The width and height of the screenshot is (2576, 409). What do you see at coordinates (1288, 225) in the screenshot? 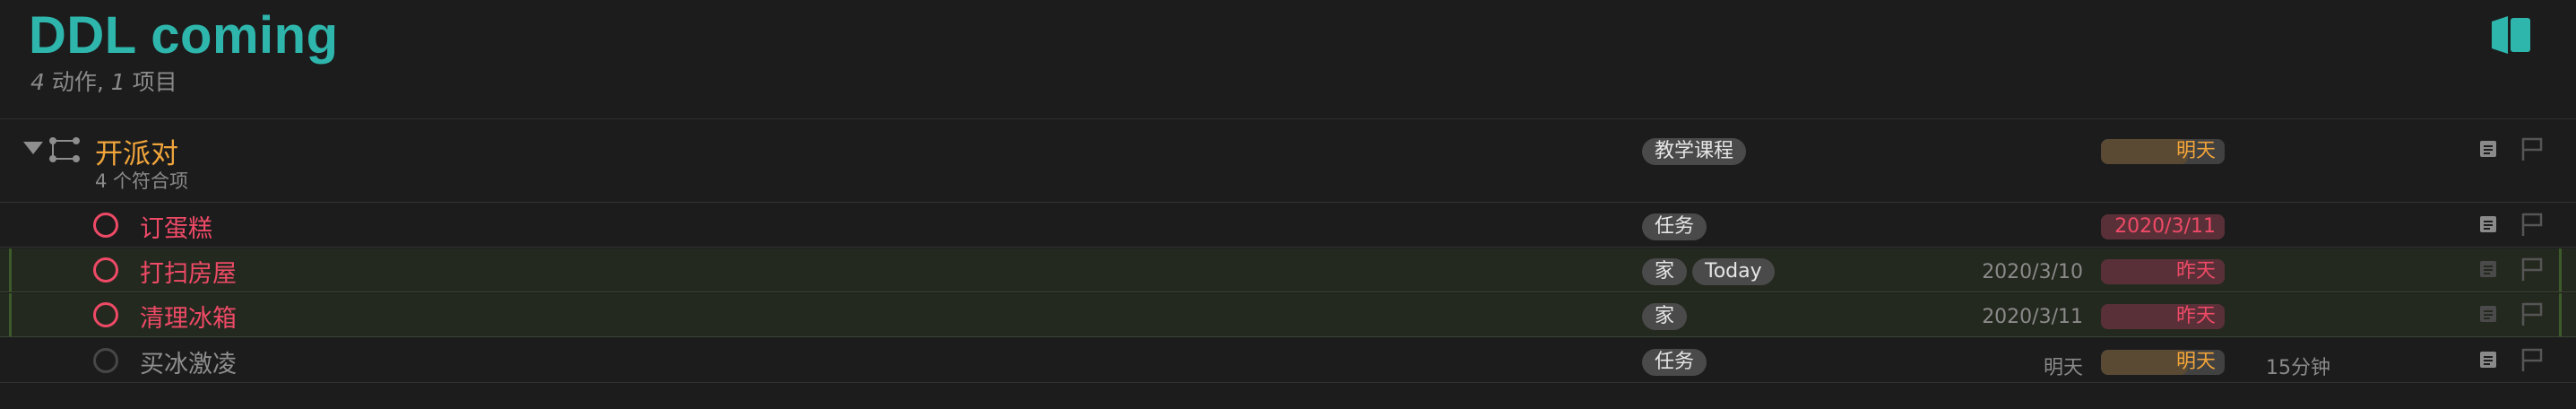
I see `task-row: 订蛋糕 任务 2020/3/11` at bounding box center [1288, 225].